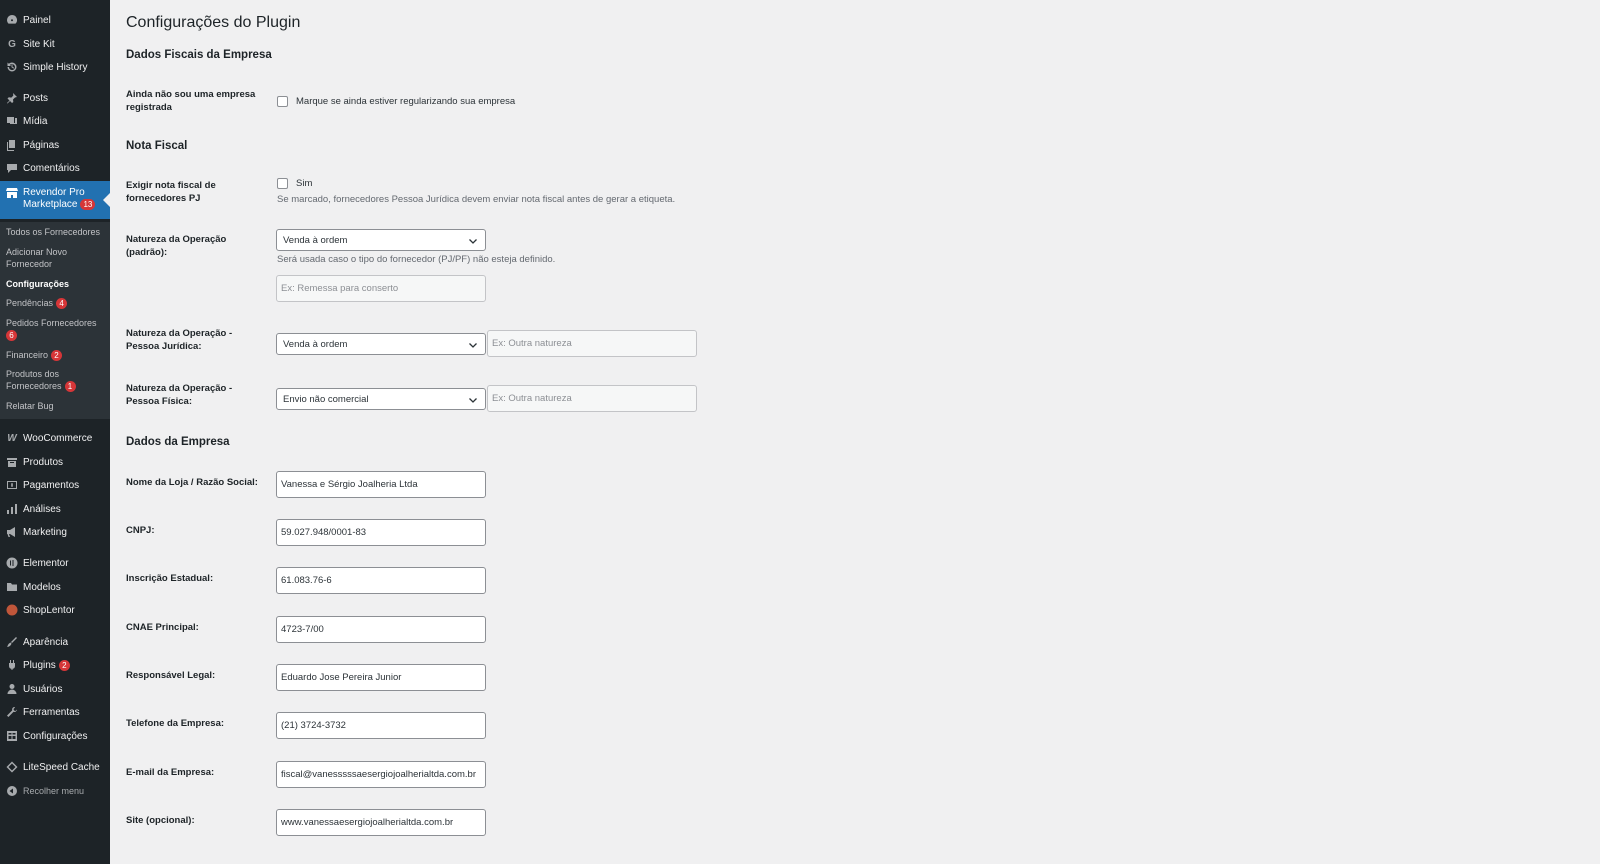 This screenshot has height=864, width=1600. I want to click on history-icon, so click(12, 67).